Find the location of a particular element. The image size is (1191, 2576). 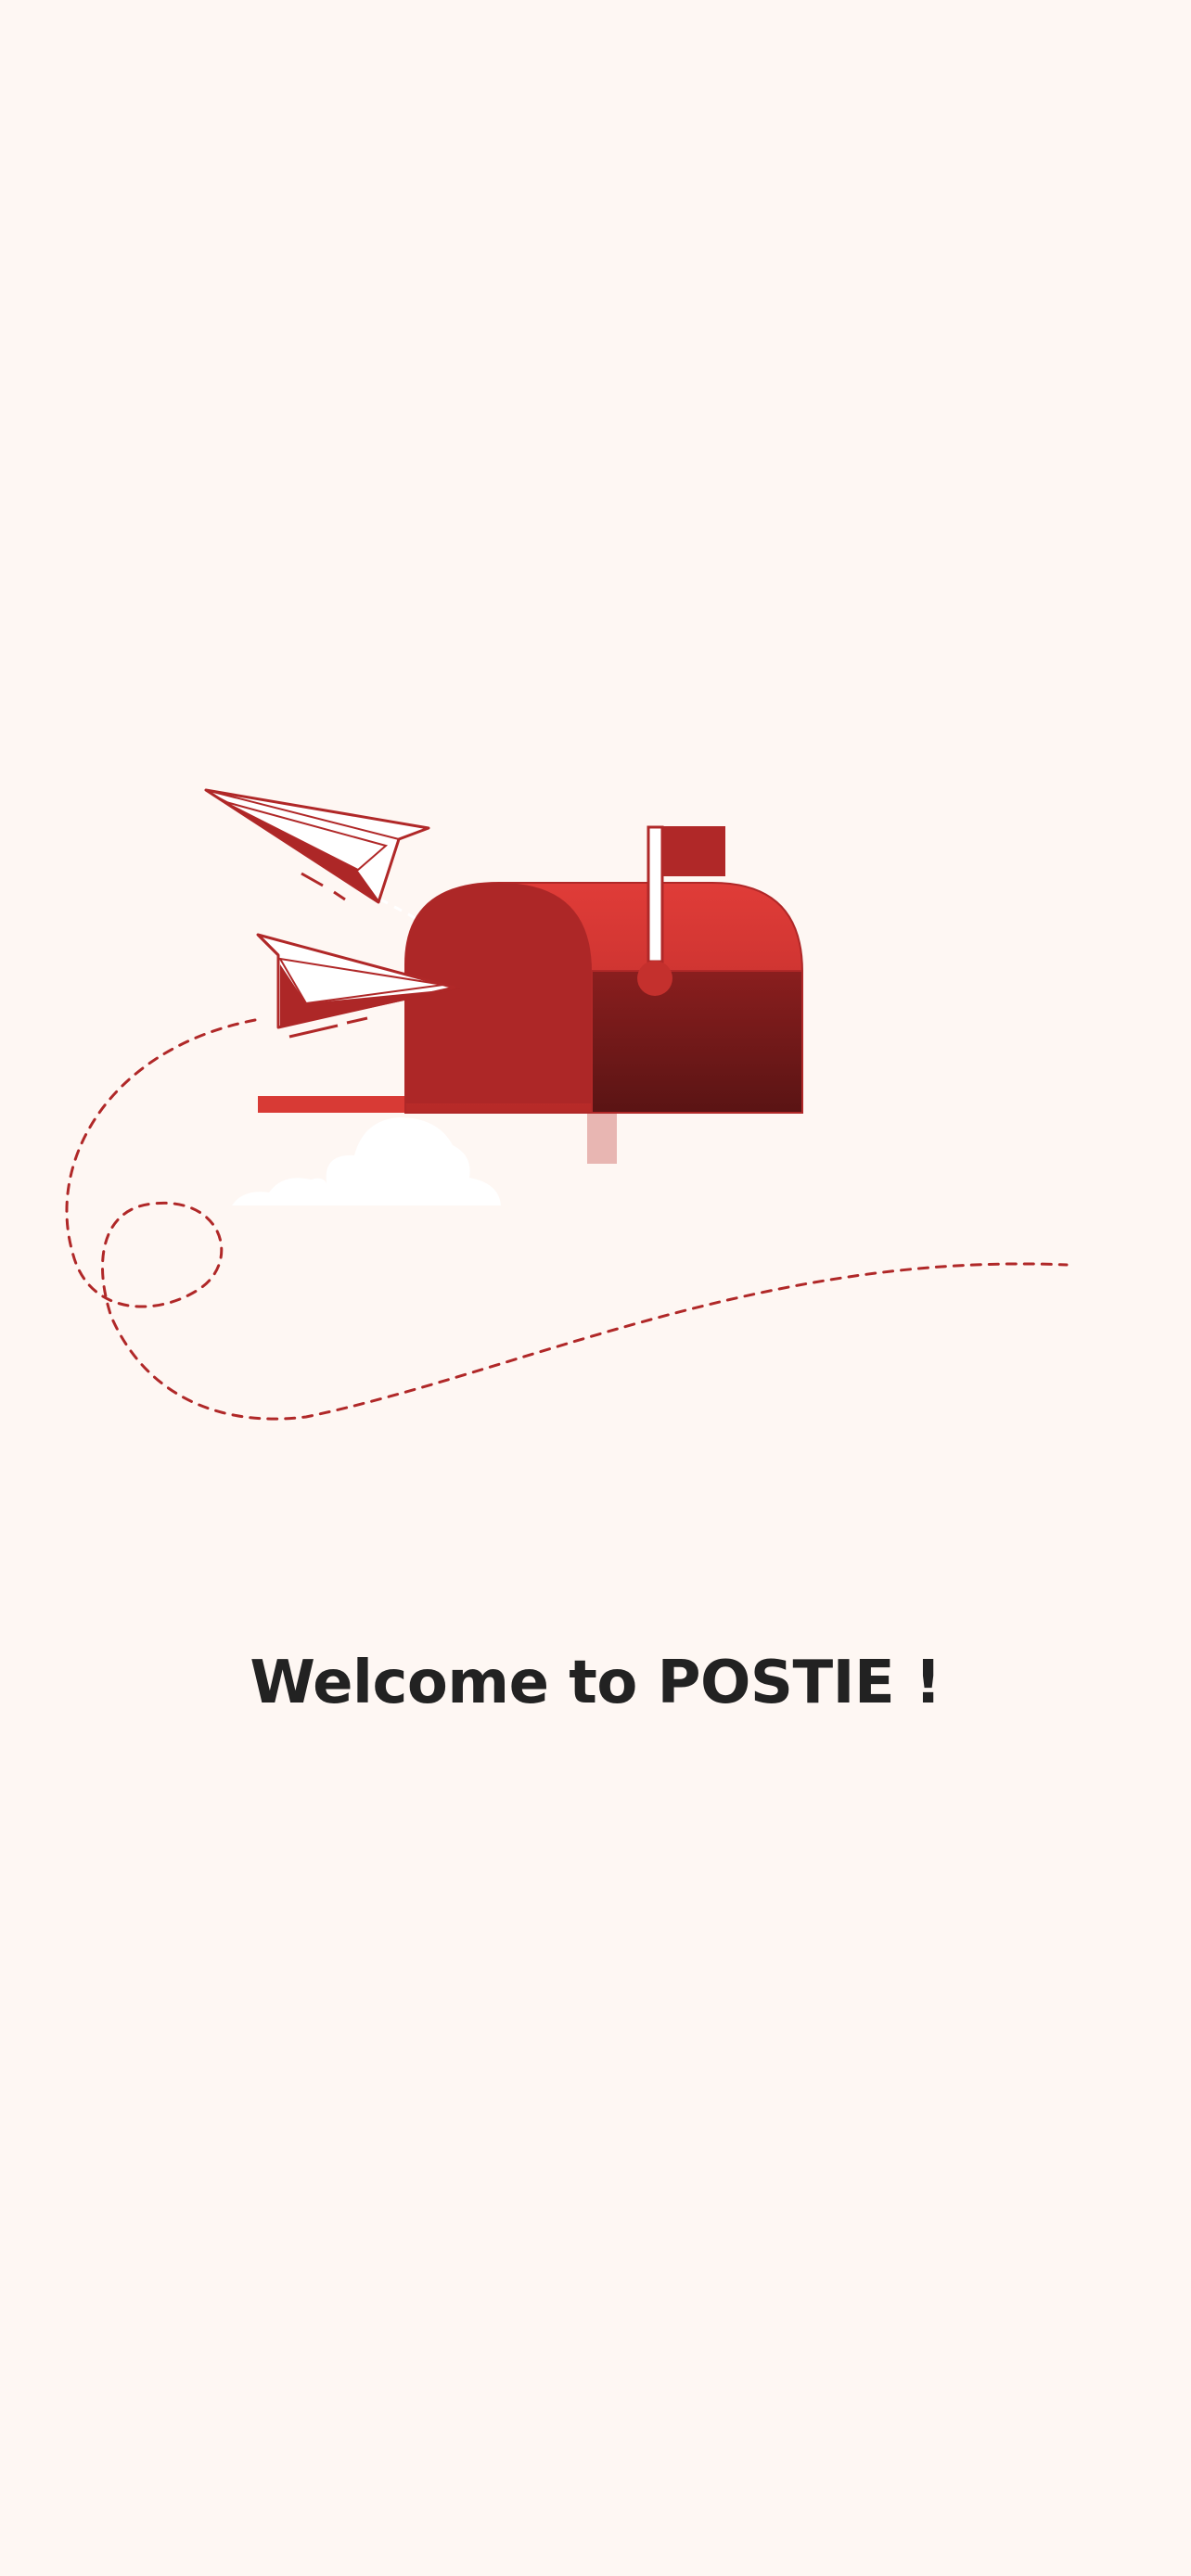

mailbox-post is located at coordinates (602, 1138).